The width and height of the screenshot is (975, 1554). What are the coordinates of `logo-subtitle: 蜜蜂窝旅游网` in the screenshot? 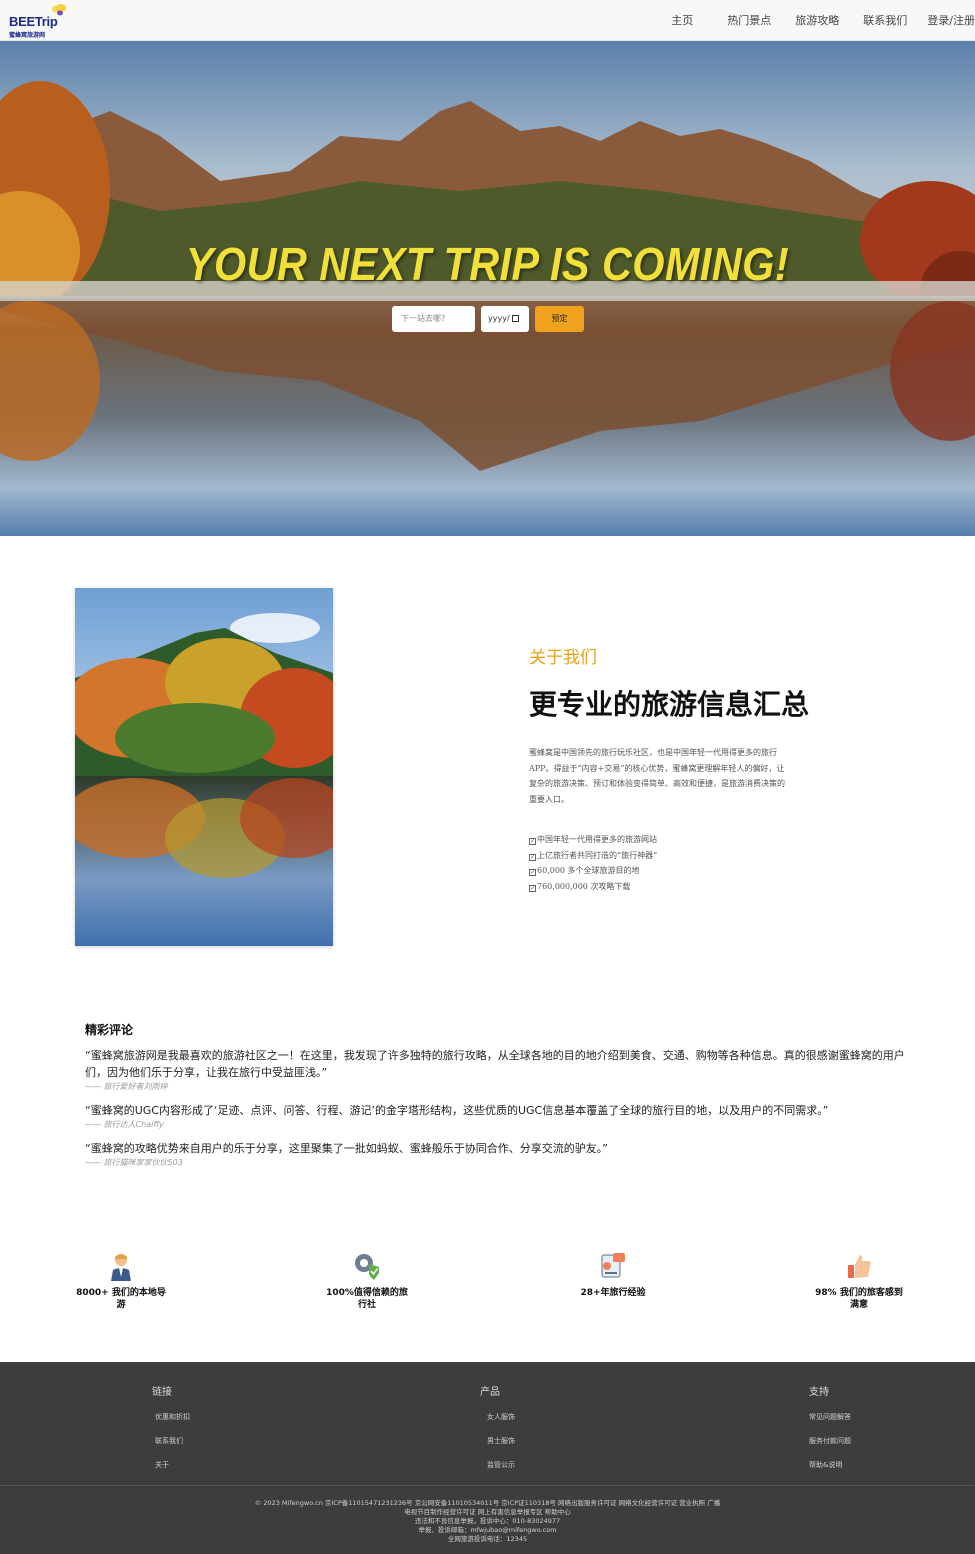 It's located at (27, 35).